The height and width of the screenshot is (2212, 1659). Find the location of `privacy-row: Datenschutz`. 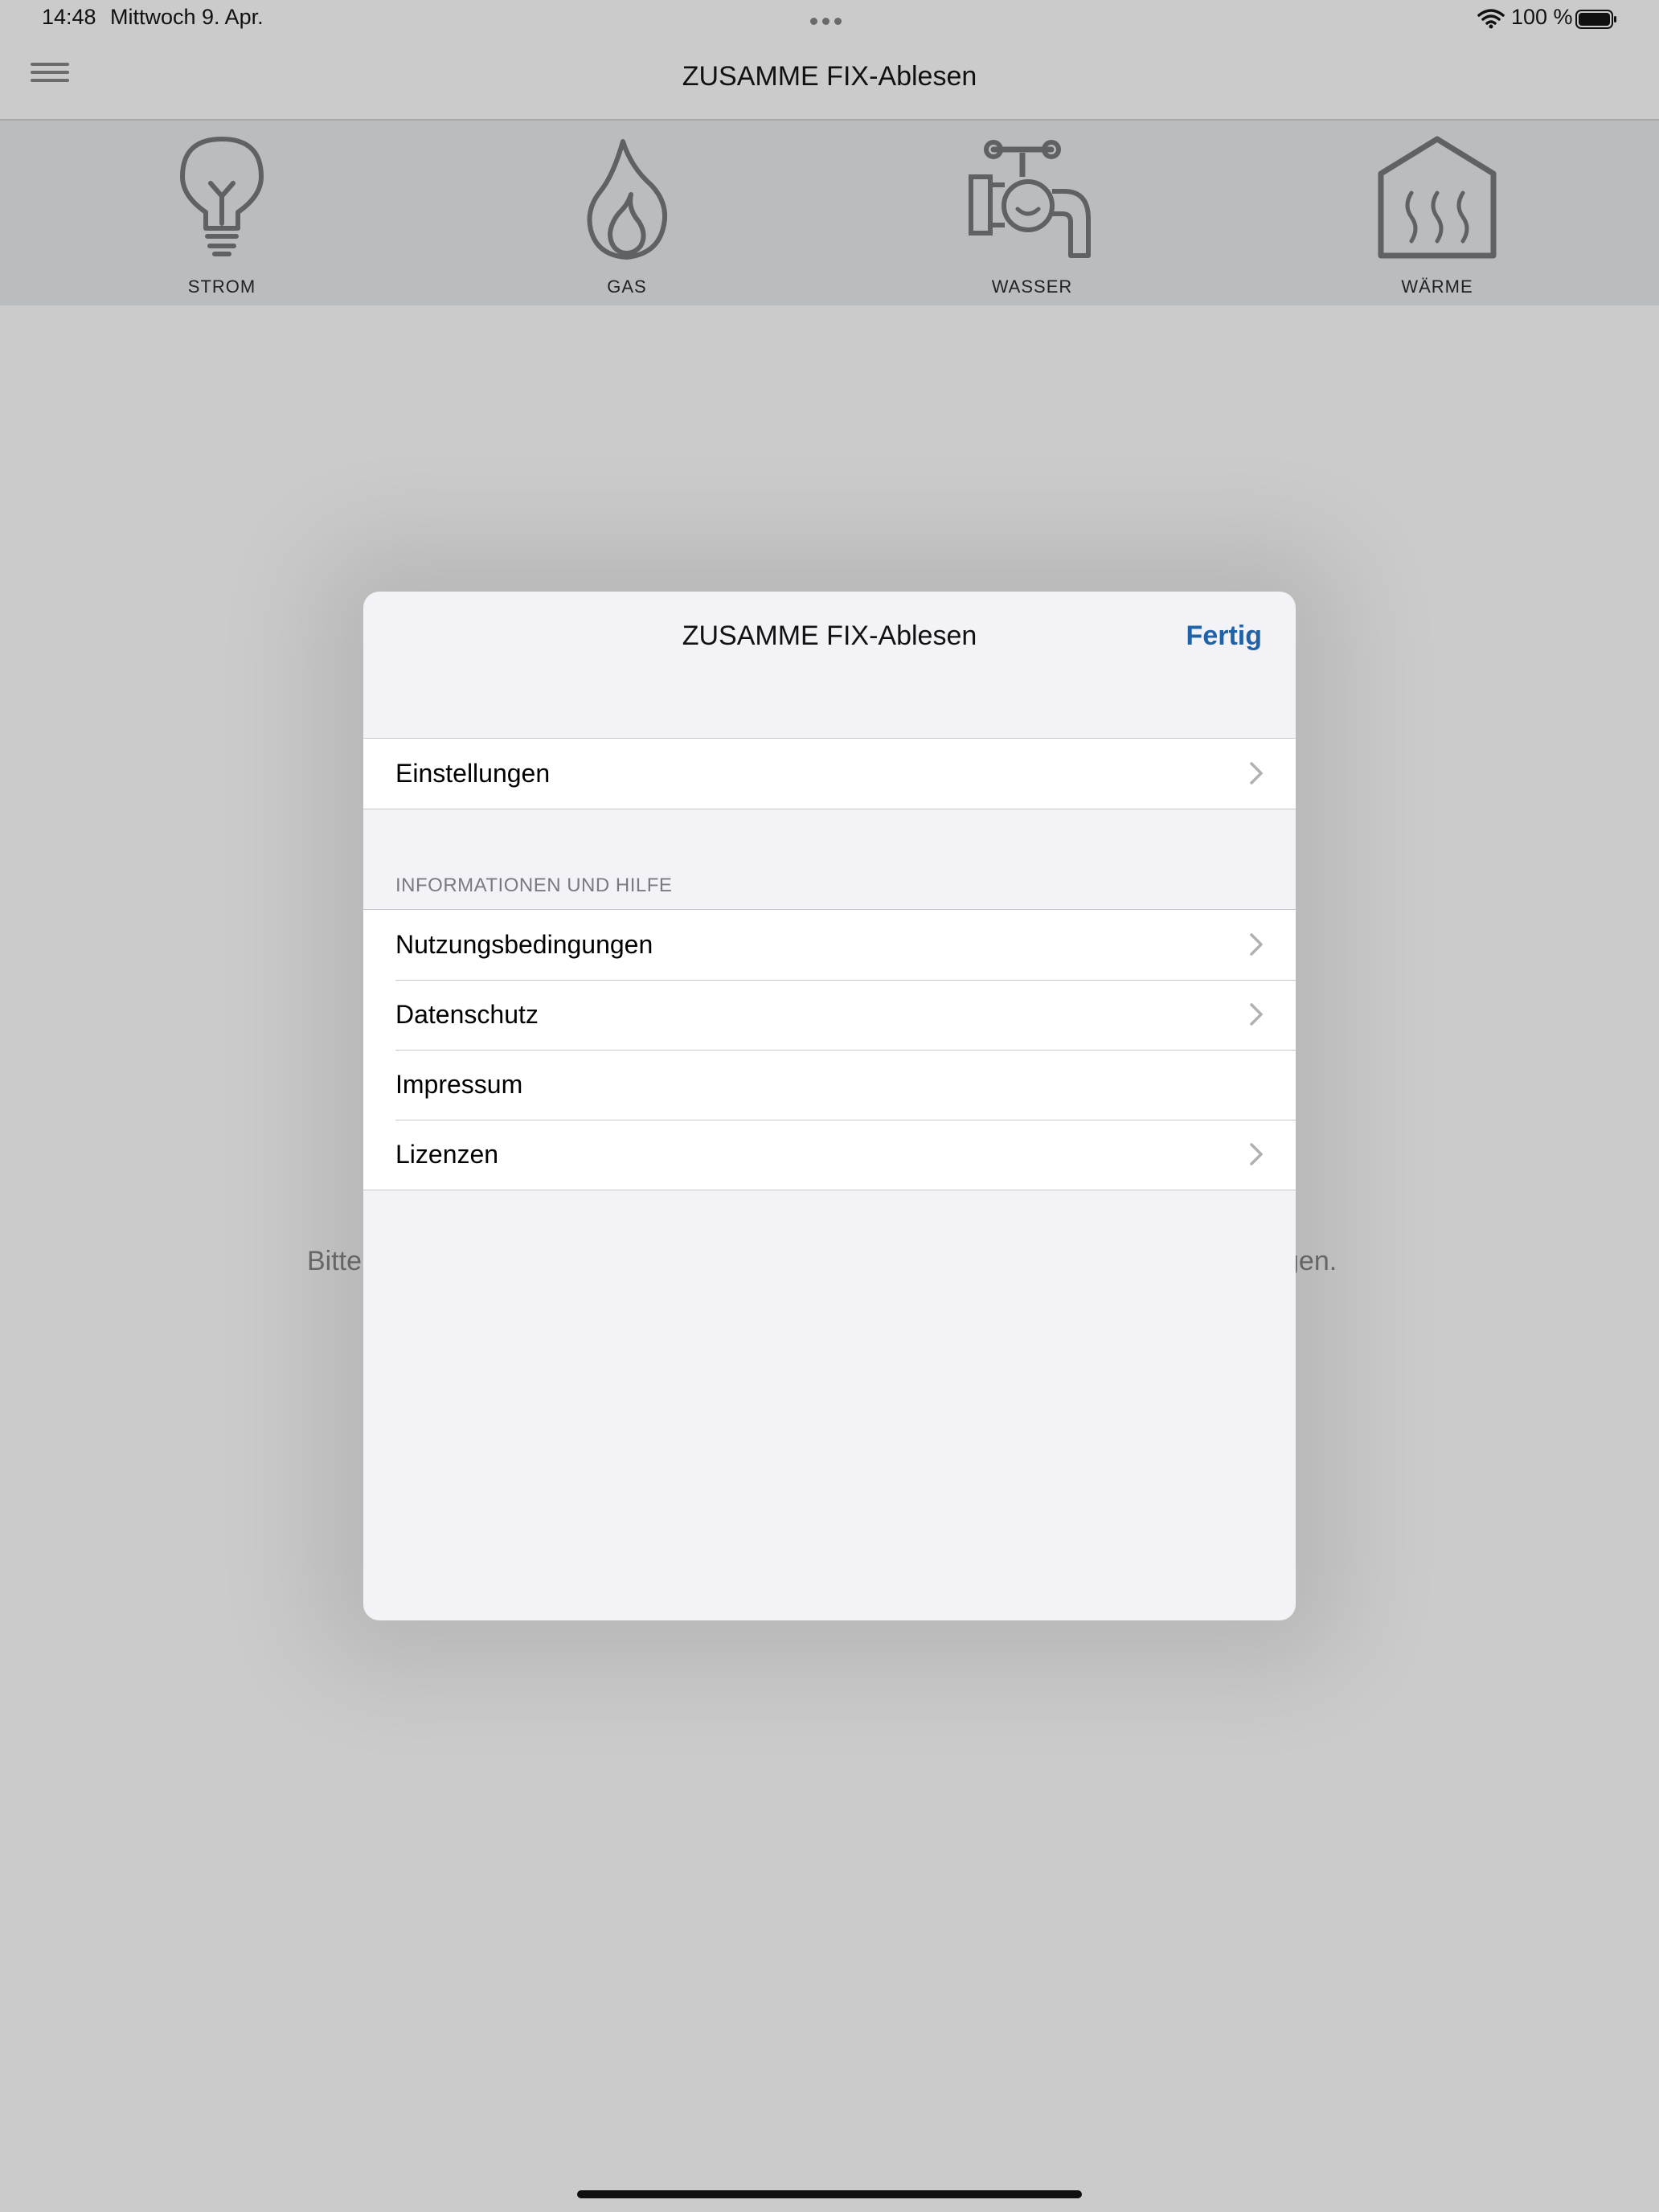

privacy-row: Datenschutz is located at coordinates (829, 1015).